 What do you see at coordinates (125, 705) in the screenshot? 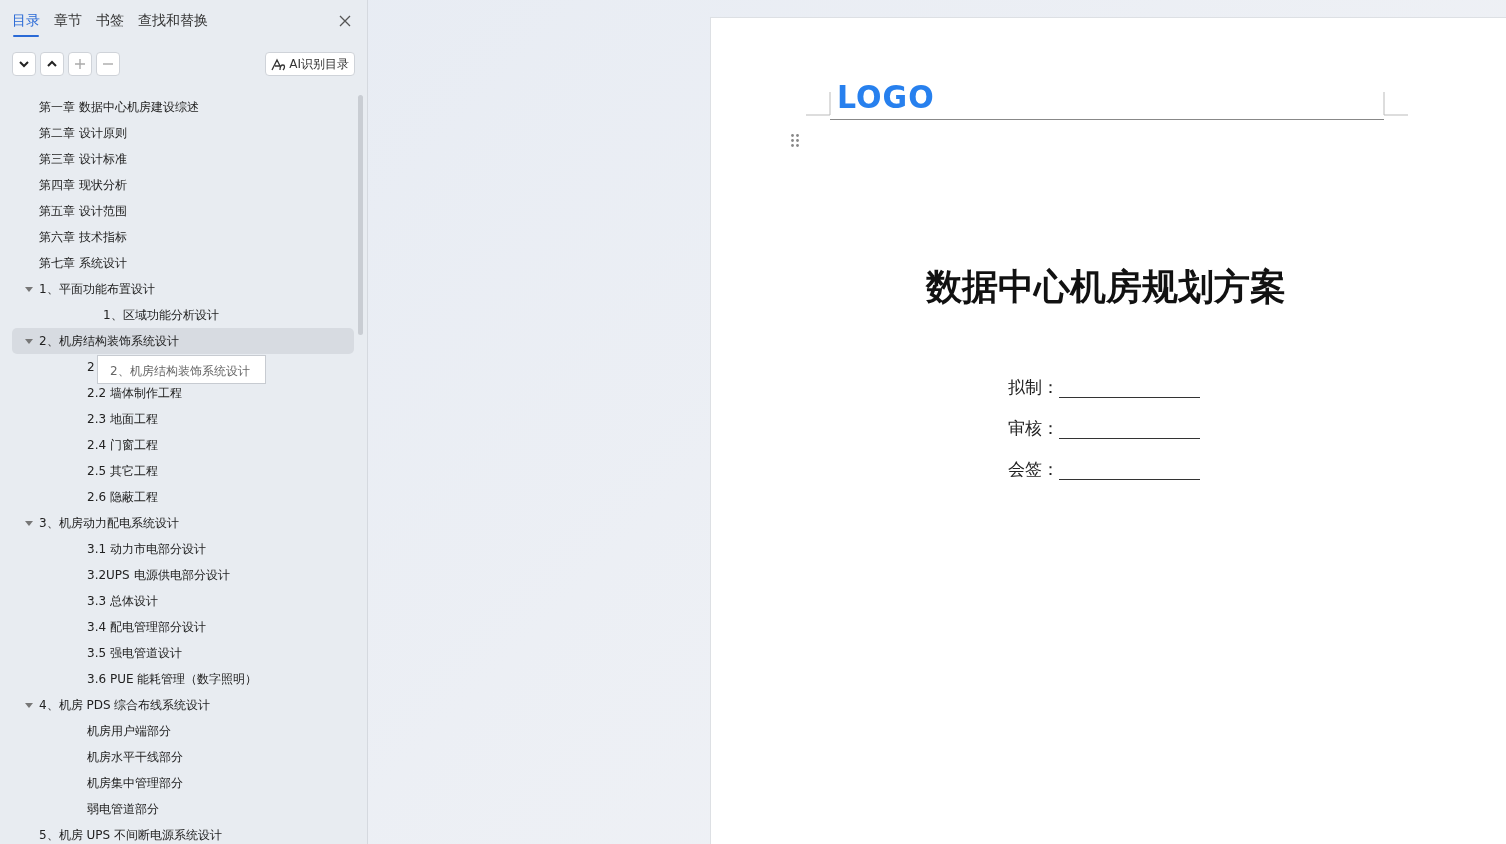
I see `toc-item: 4、机房 PDS 综合布线系统设计` at bounding box center [125, 705].